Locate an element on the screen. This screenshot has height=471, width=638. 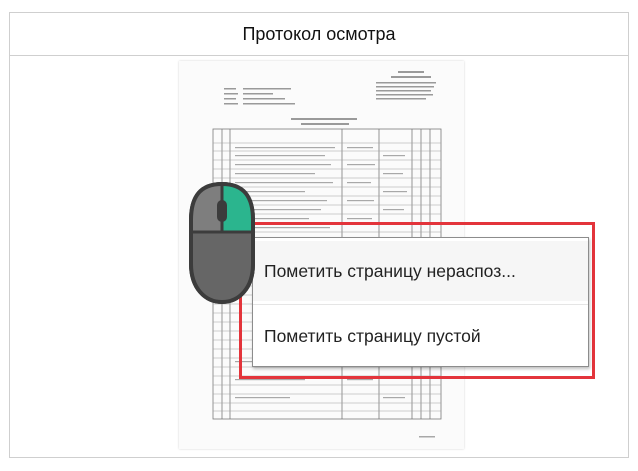
menu-divider is located at coordinates (420, 304).